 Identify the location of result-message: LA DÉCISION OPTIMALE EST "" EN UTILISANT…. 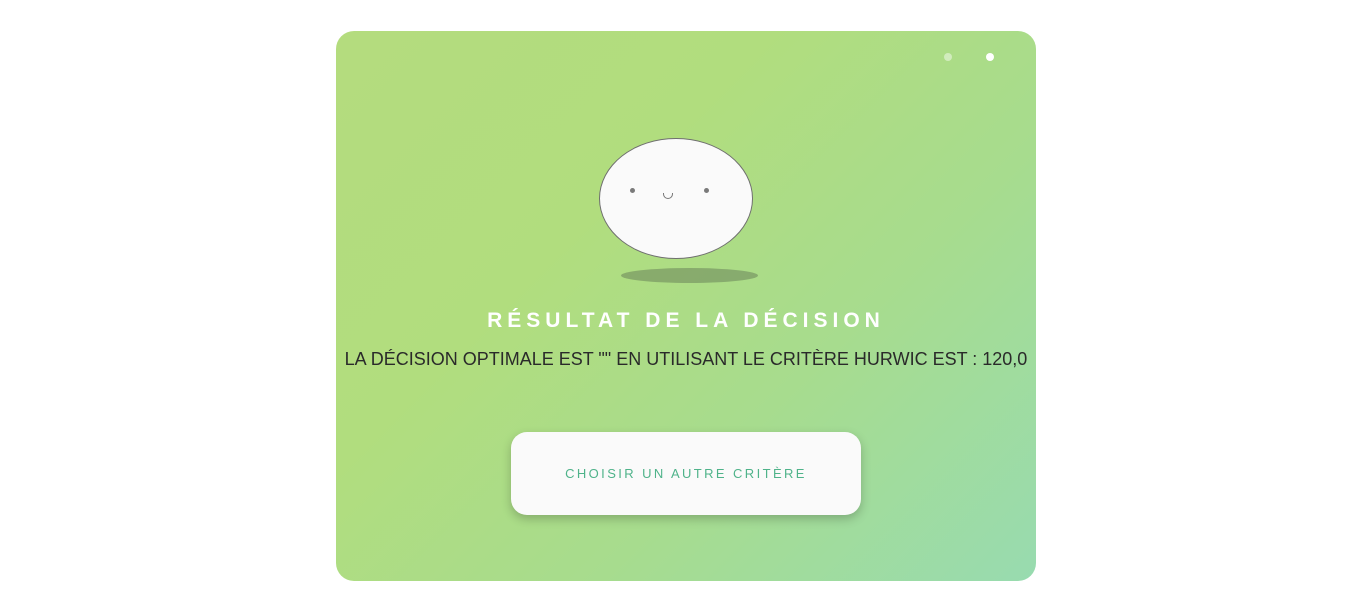
(686, 359).